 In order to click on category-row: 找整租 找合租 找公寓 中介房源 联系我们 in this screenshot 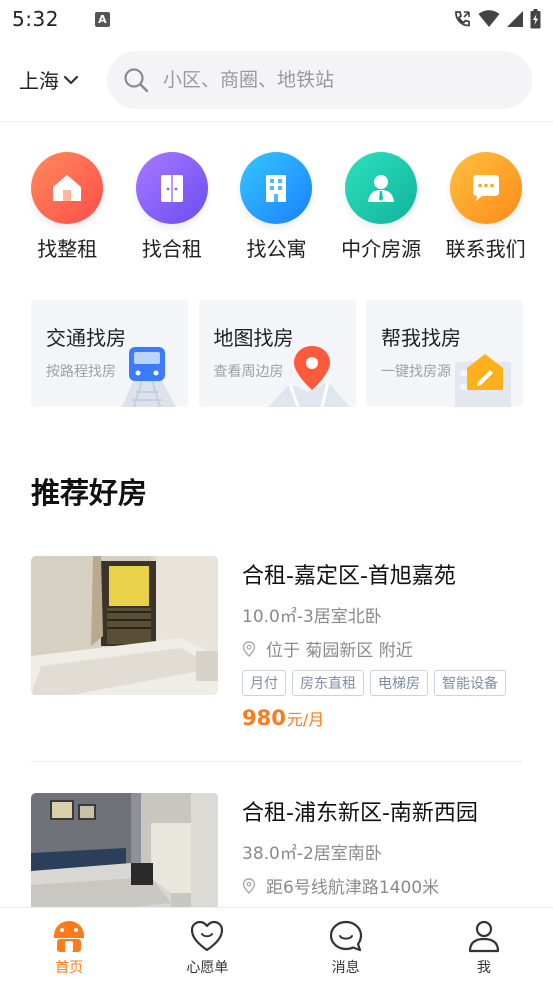, I will do `click(276, 207)`.